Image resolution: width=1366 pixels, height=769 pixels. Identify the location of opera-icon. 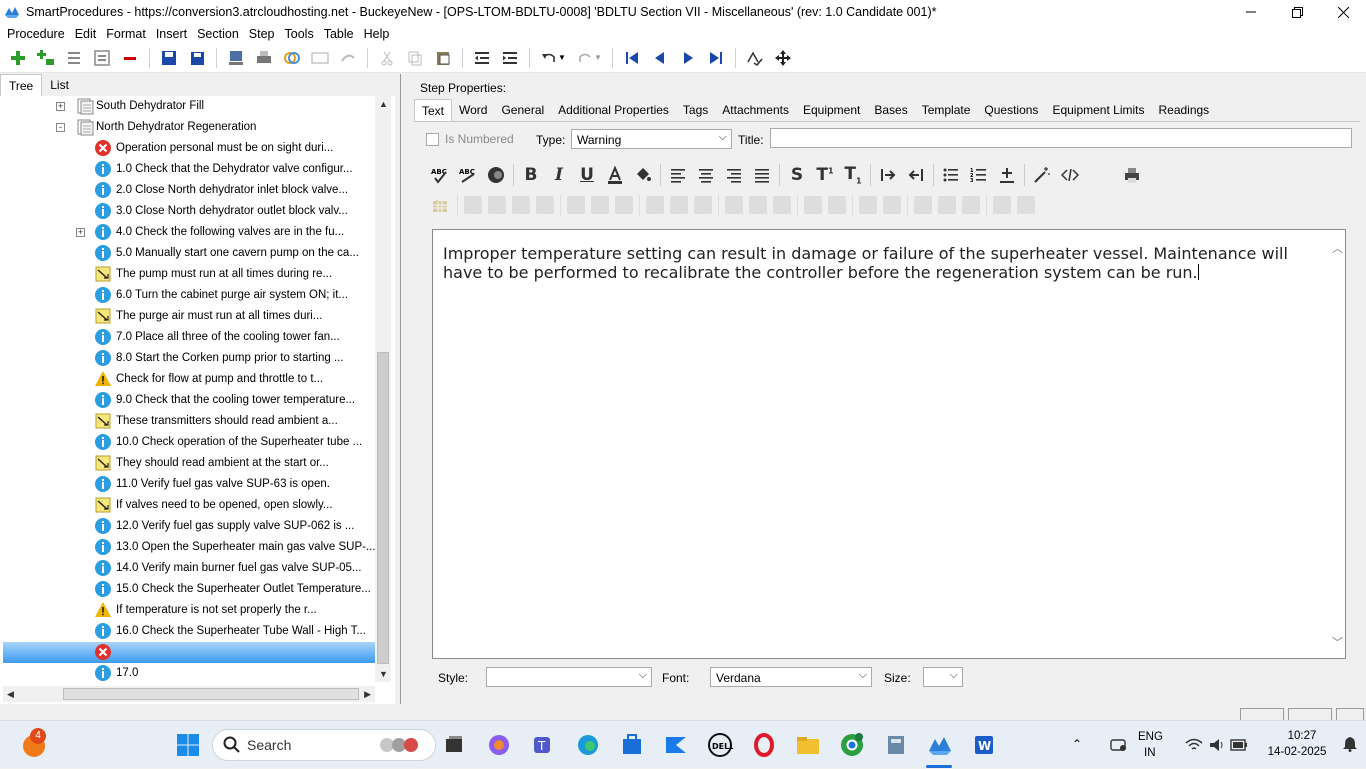
(764, 745).